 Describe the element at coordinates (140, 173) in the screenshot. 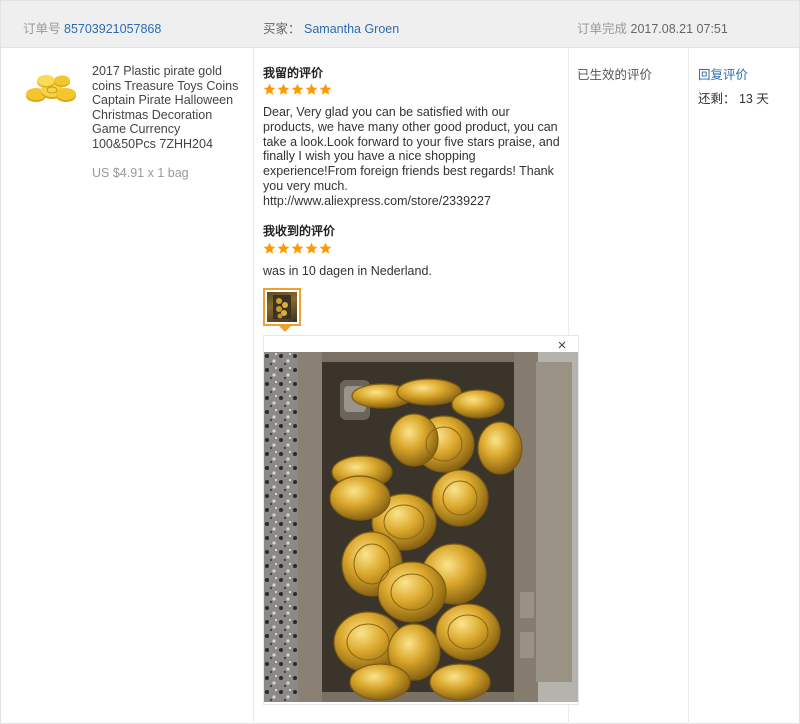

I see `product-price: US $4.91 x 1 bag` at that location.